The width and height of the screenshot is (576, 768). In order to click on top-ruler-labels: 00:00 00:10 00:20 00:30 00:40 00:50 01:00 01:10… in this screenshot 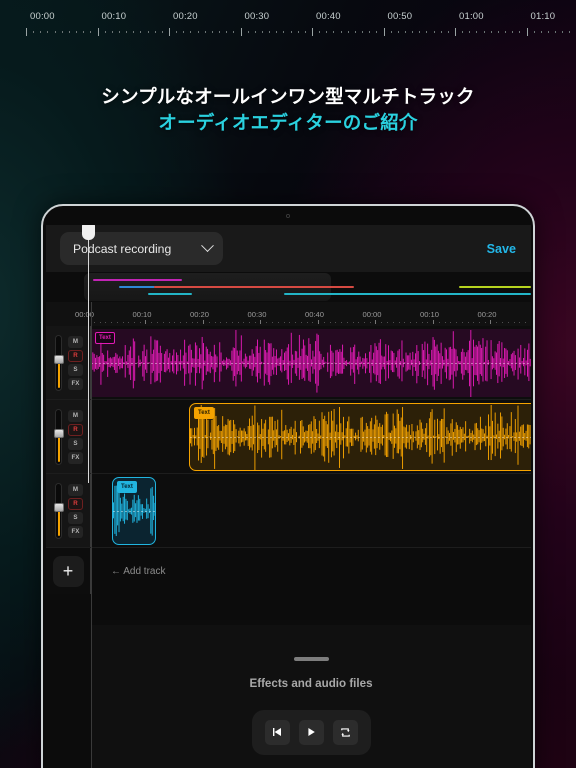, I will do `click(288, 17)`.